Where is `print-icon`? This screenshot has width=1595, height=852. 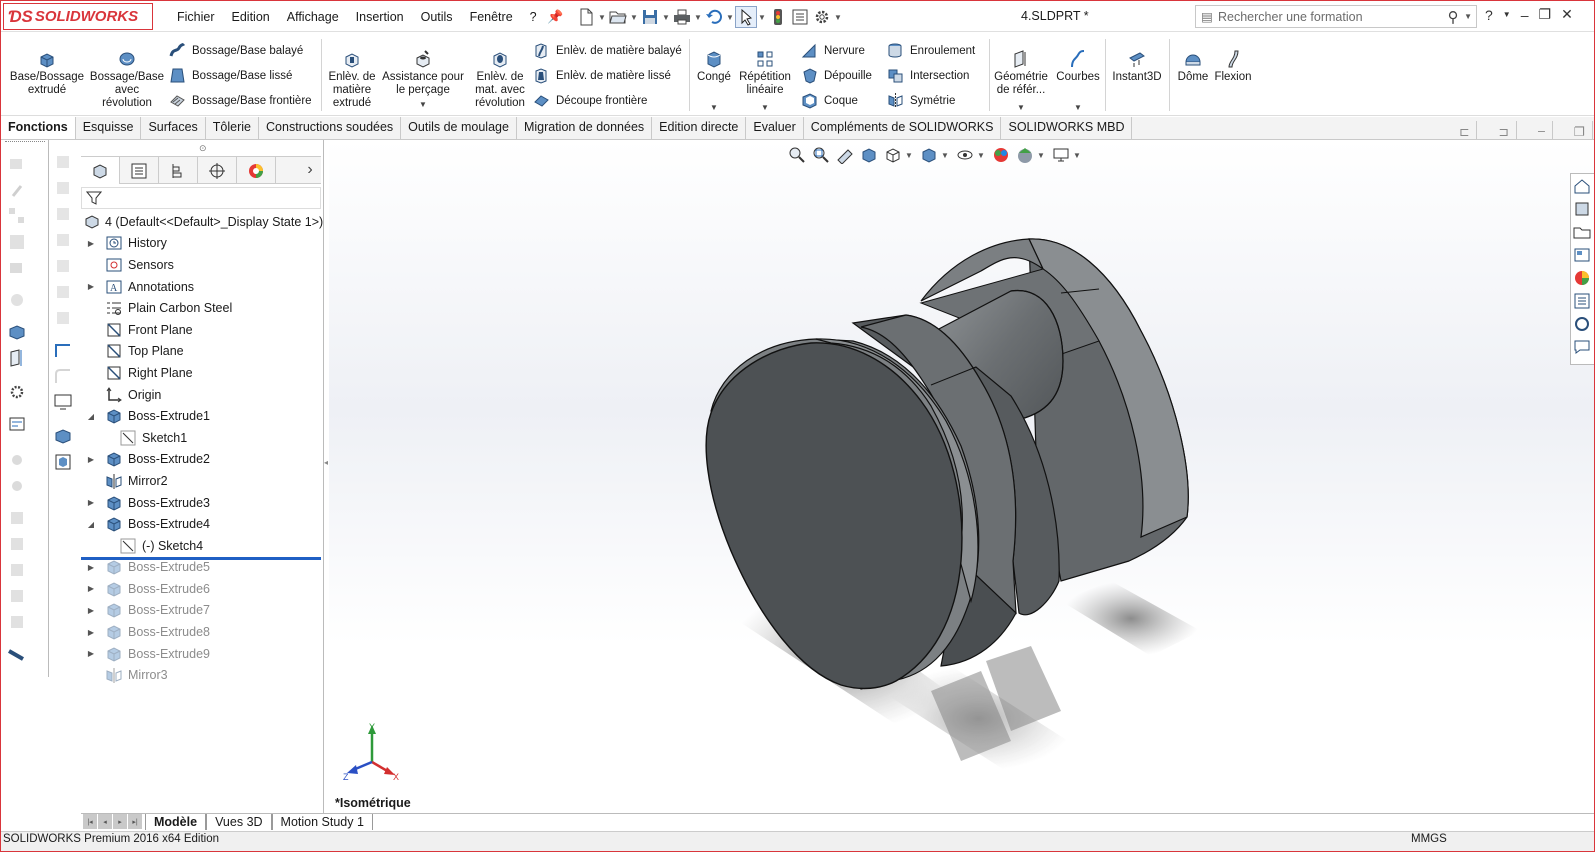
print-icon is located at coordinates (682, 17).